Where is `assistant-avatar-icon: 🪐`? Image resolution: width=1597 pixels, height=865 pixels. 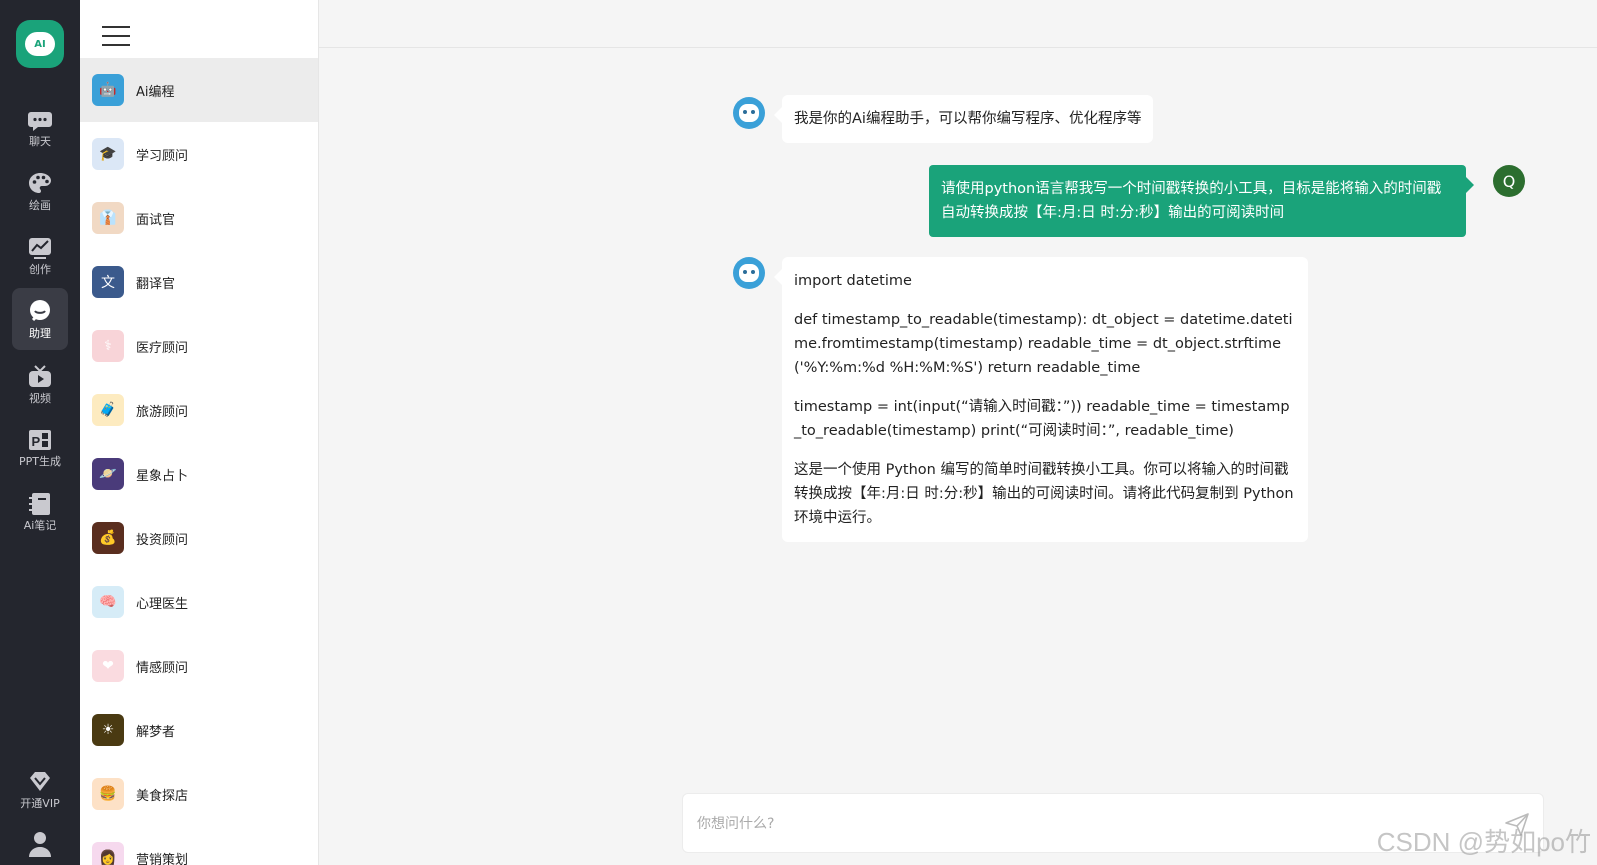 assistant-avatar-icon: 🪐 is located at coordinates (108, 474).